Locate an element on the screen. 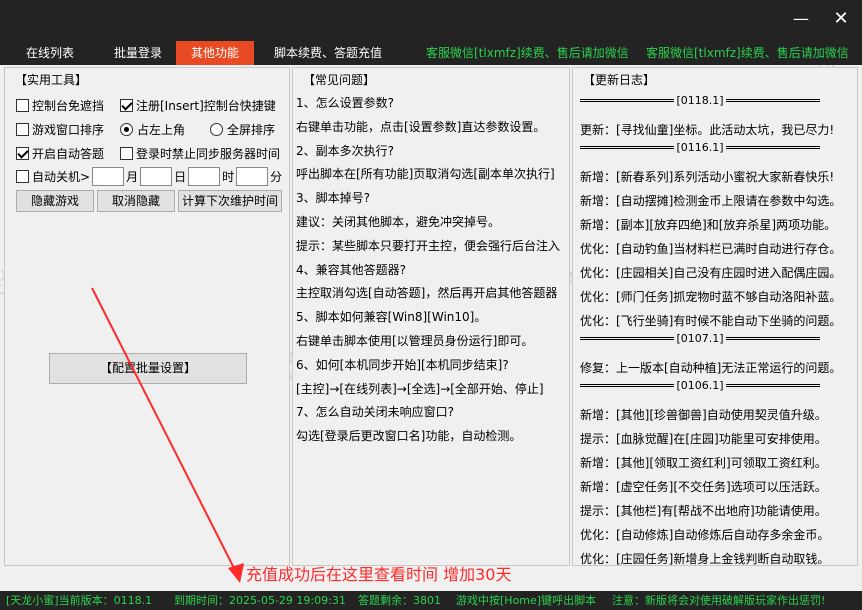 Image resolution: width=862 pixels, height=610 pixels. version-label: [天龙小蜜]当前版本：0118.1 is located at coordinates (79, 600).